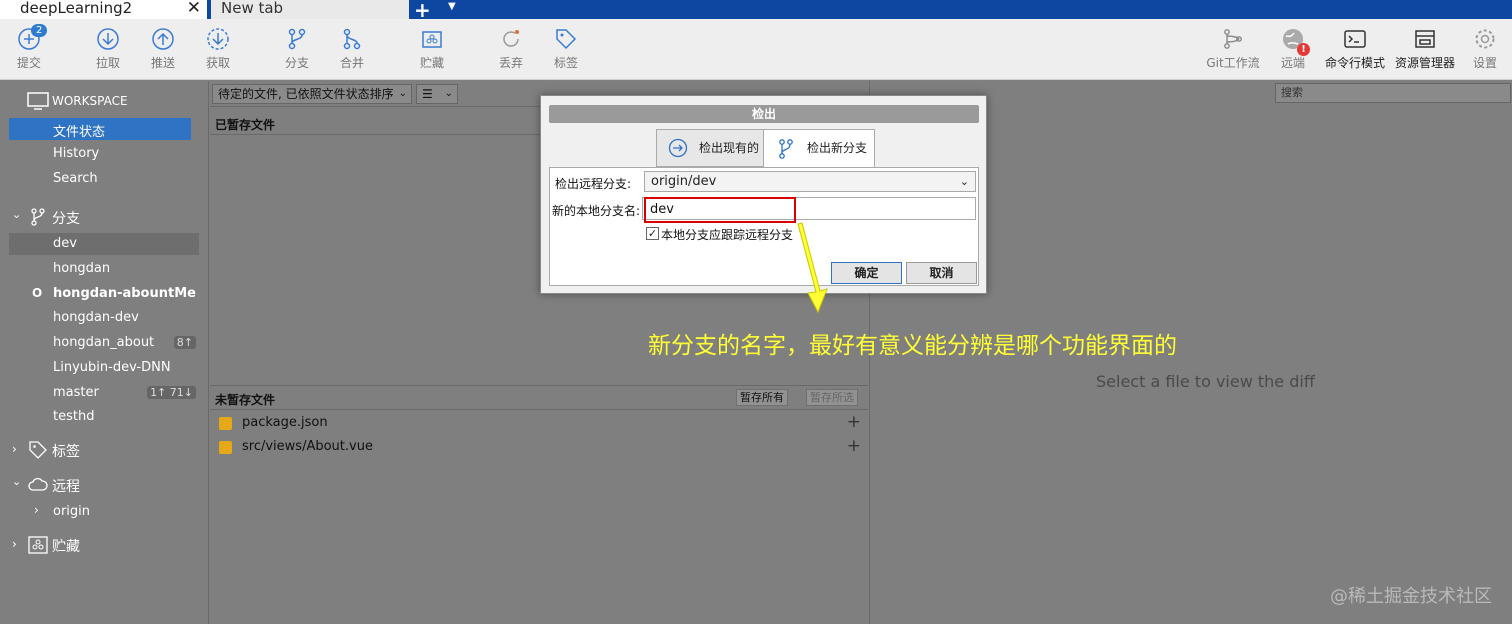  Describe the element at coordinates (184, 342) in the screenshot. I see `ahead-count-badge: 8↑` at that location.